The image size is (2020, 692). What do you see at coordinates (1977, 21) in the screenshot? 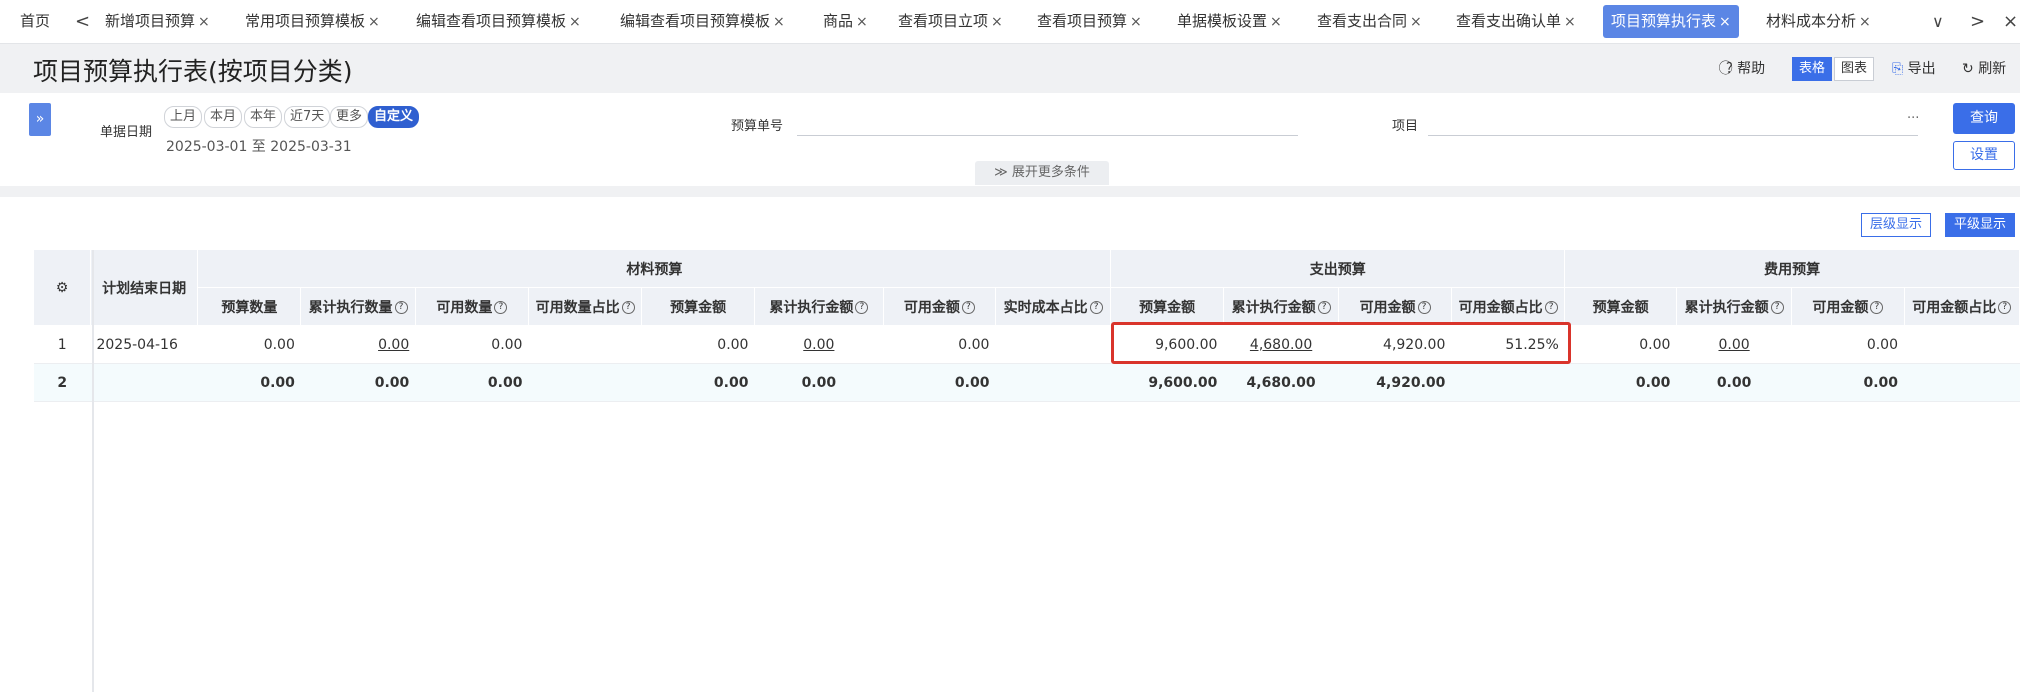
I see `tab-next-icon: >` at bounding box center [1977, 21].